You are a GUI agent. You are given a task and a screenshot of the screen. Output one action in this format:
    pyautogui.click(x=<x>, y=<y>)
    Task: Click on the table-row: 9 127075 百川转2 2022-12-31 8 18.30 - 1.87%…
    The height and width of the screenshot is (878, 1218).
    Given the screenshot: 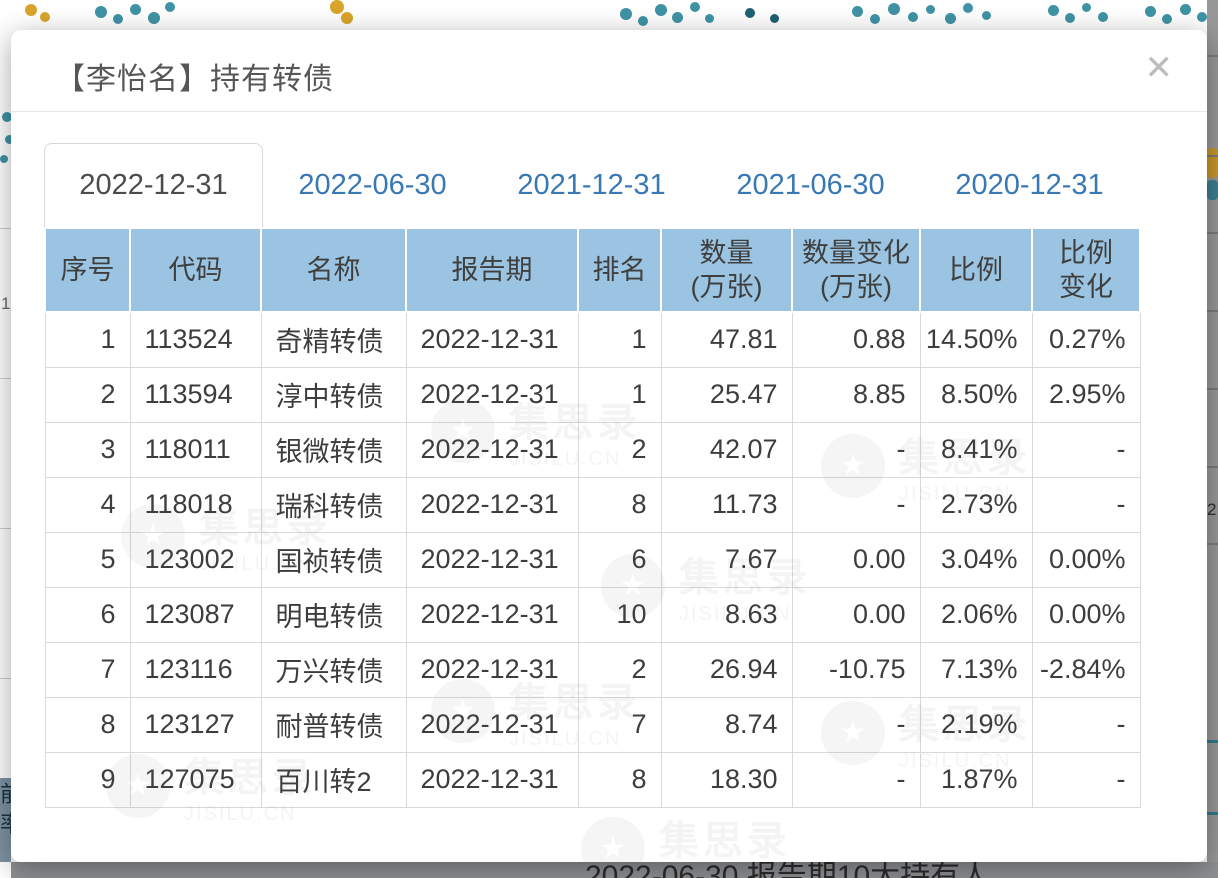 What is the action you would take?
    pyautogui.click(x=592, y=779)
    